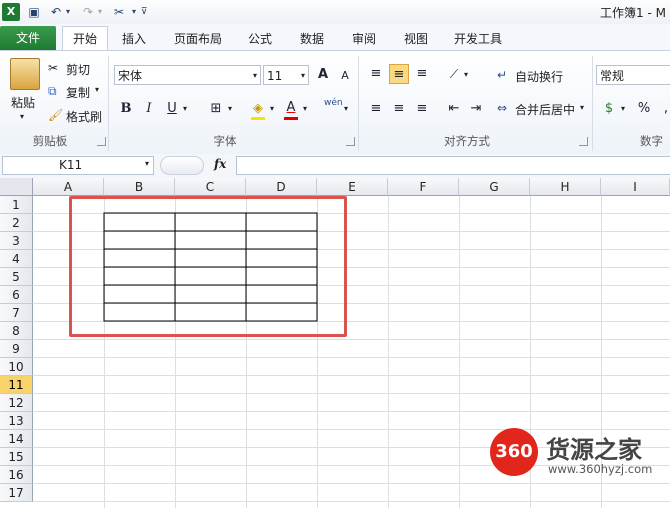  Describe the element at coordinates (23, 102) in the screenshot. I see `paste-button: 粘贴` at that location.